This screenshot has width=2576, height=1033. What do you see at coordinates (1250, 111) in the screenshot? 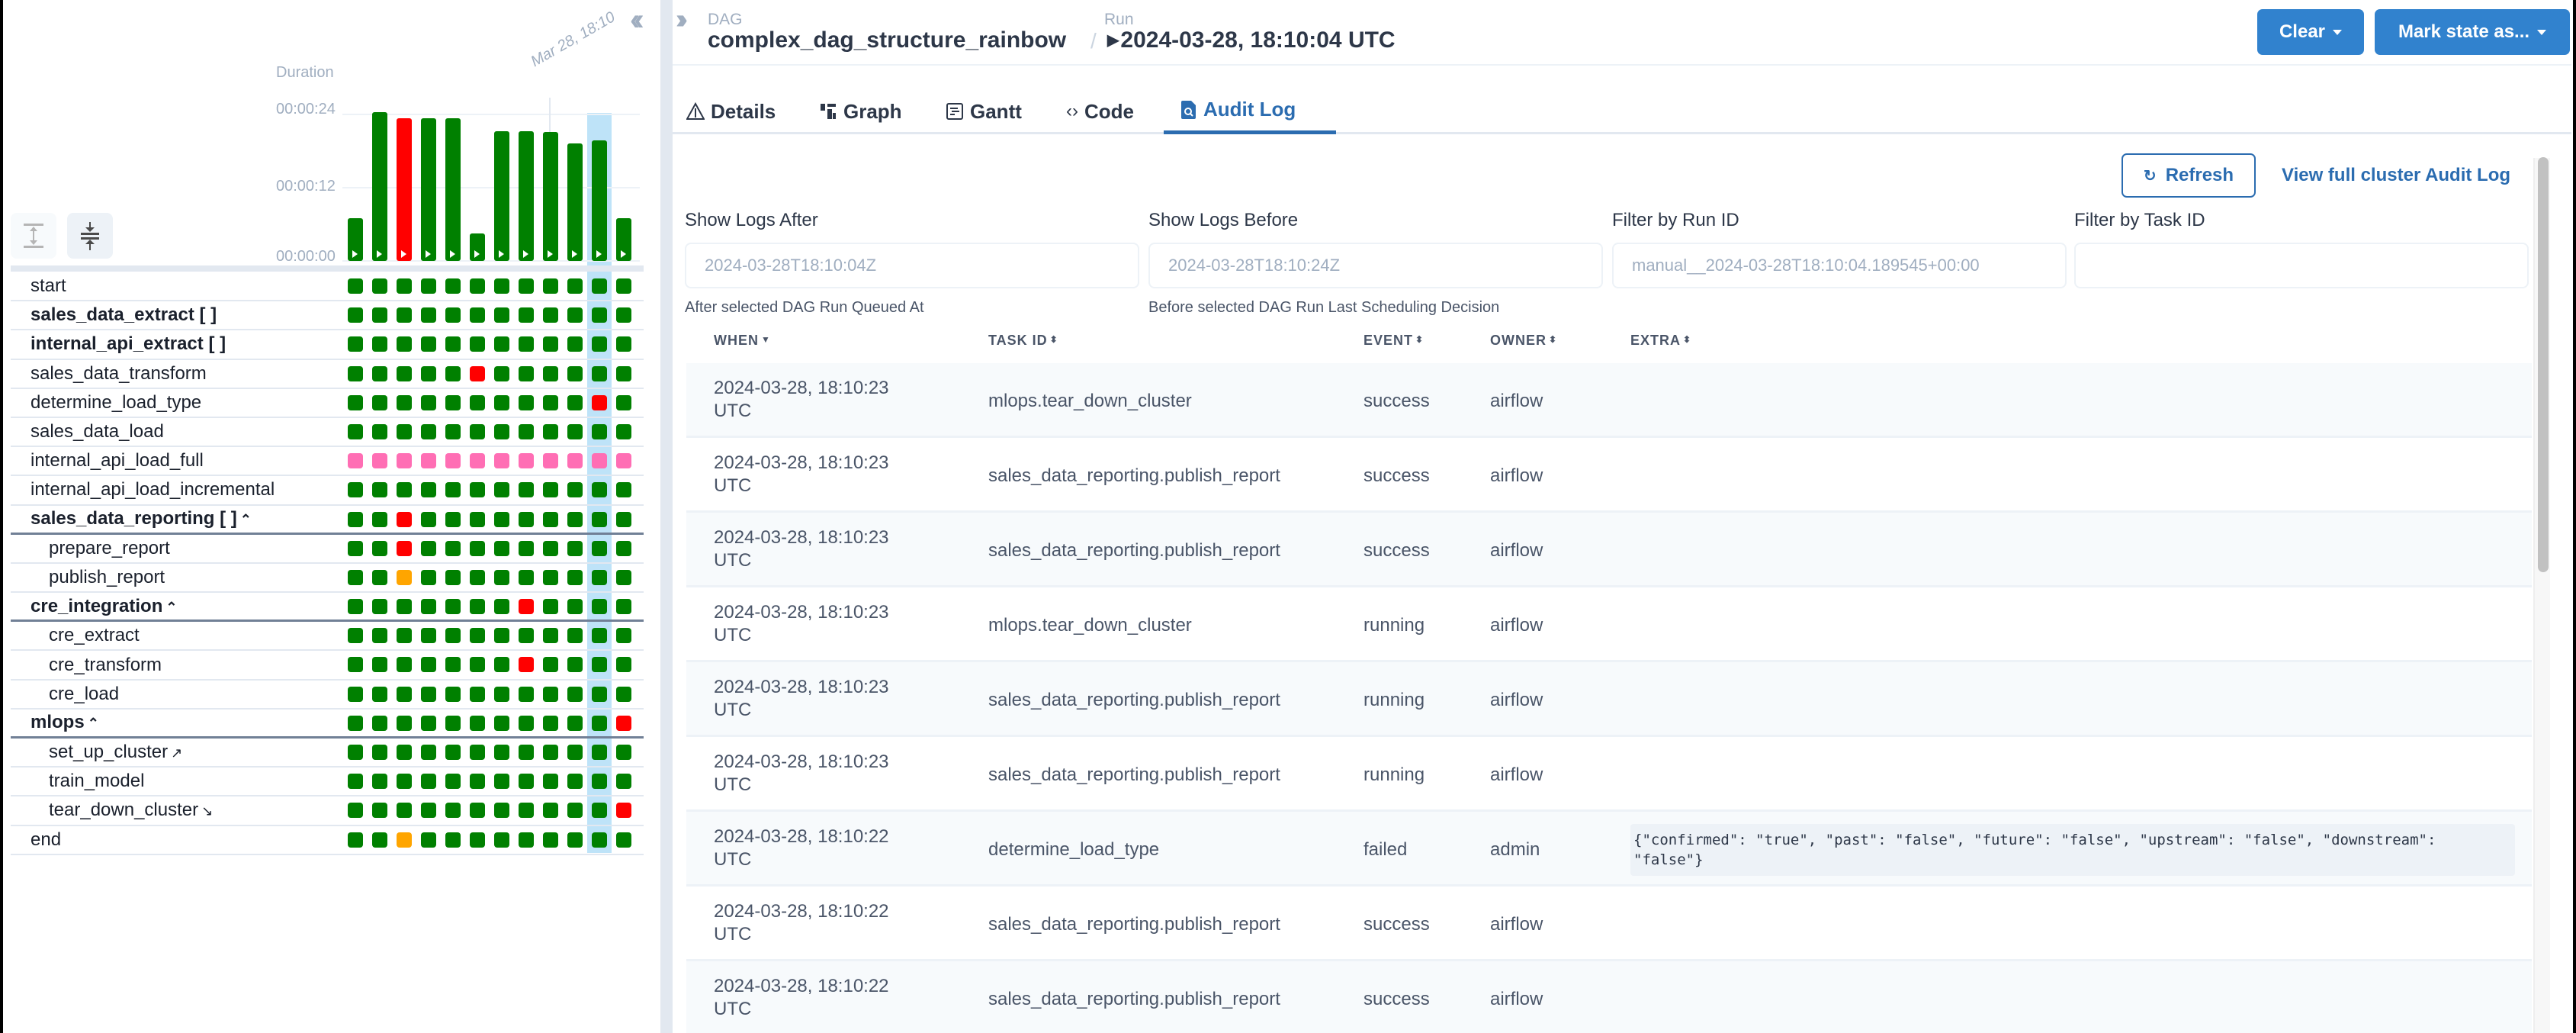
I see `tab-audit-log: Audit Log` at bounding box center [1250, 111].